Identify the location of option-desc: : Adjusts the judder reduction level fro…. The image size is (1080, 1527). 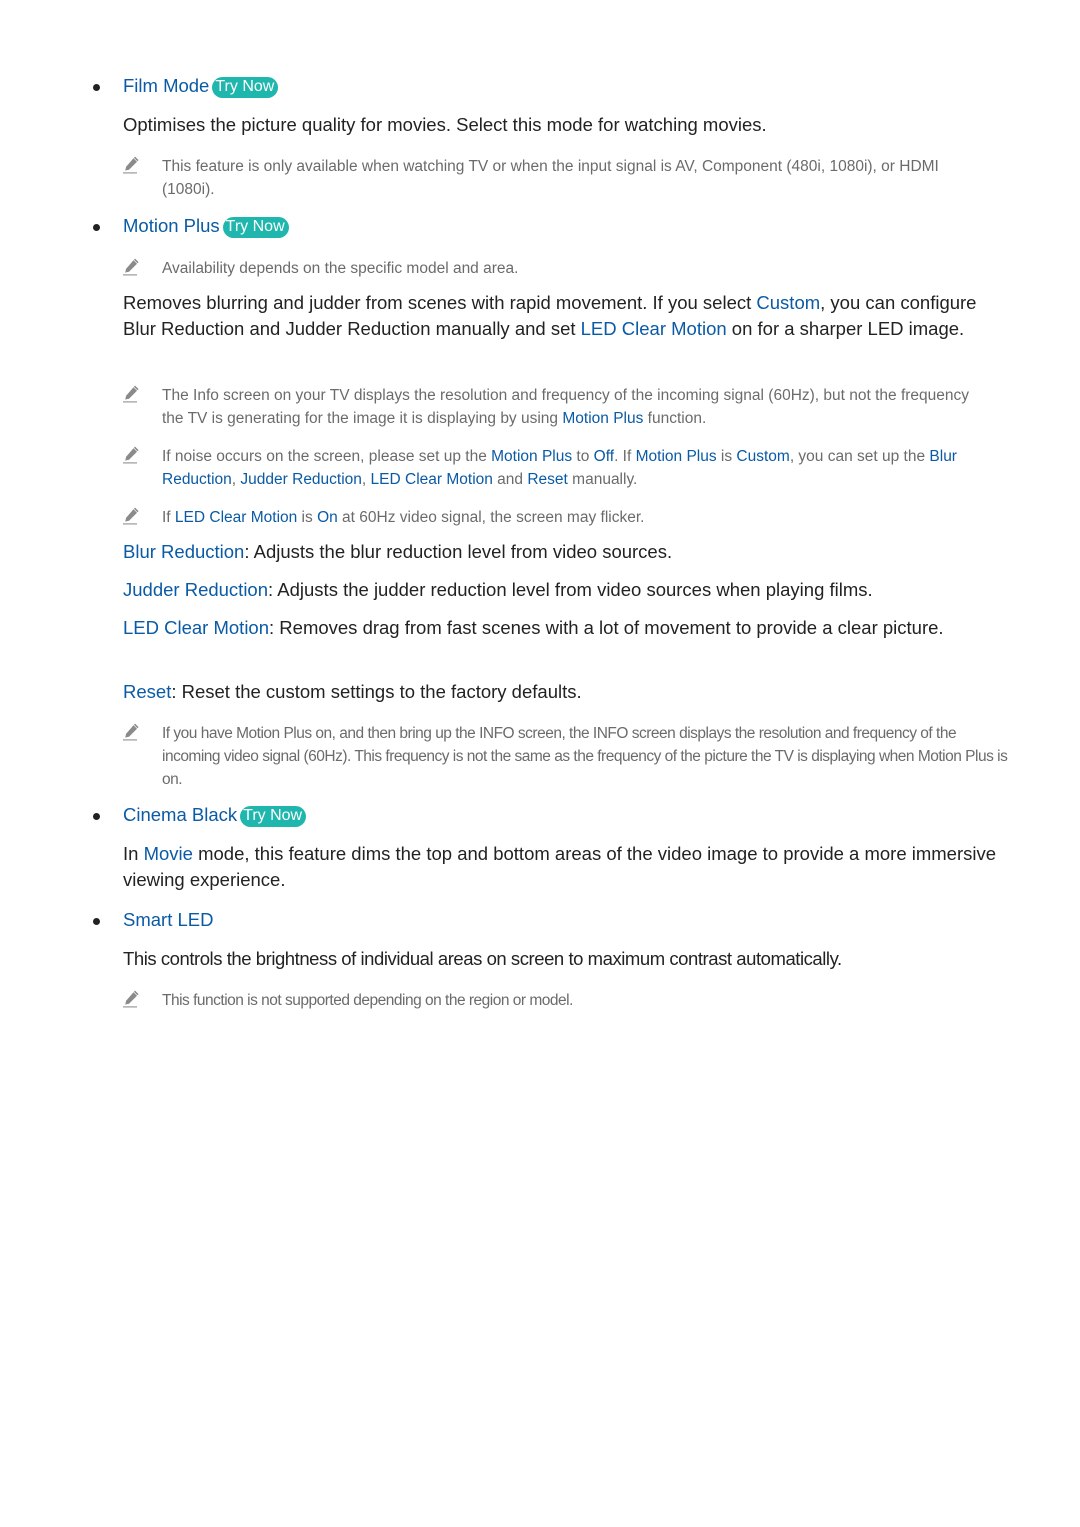
(570, 589).